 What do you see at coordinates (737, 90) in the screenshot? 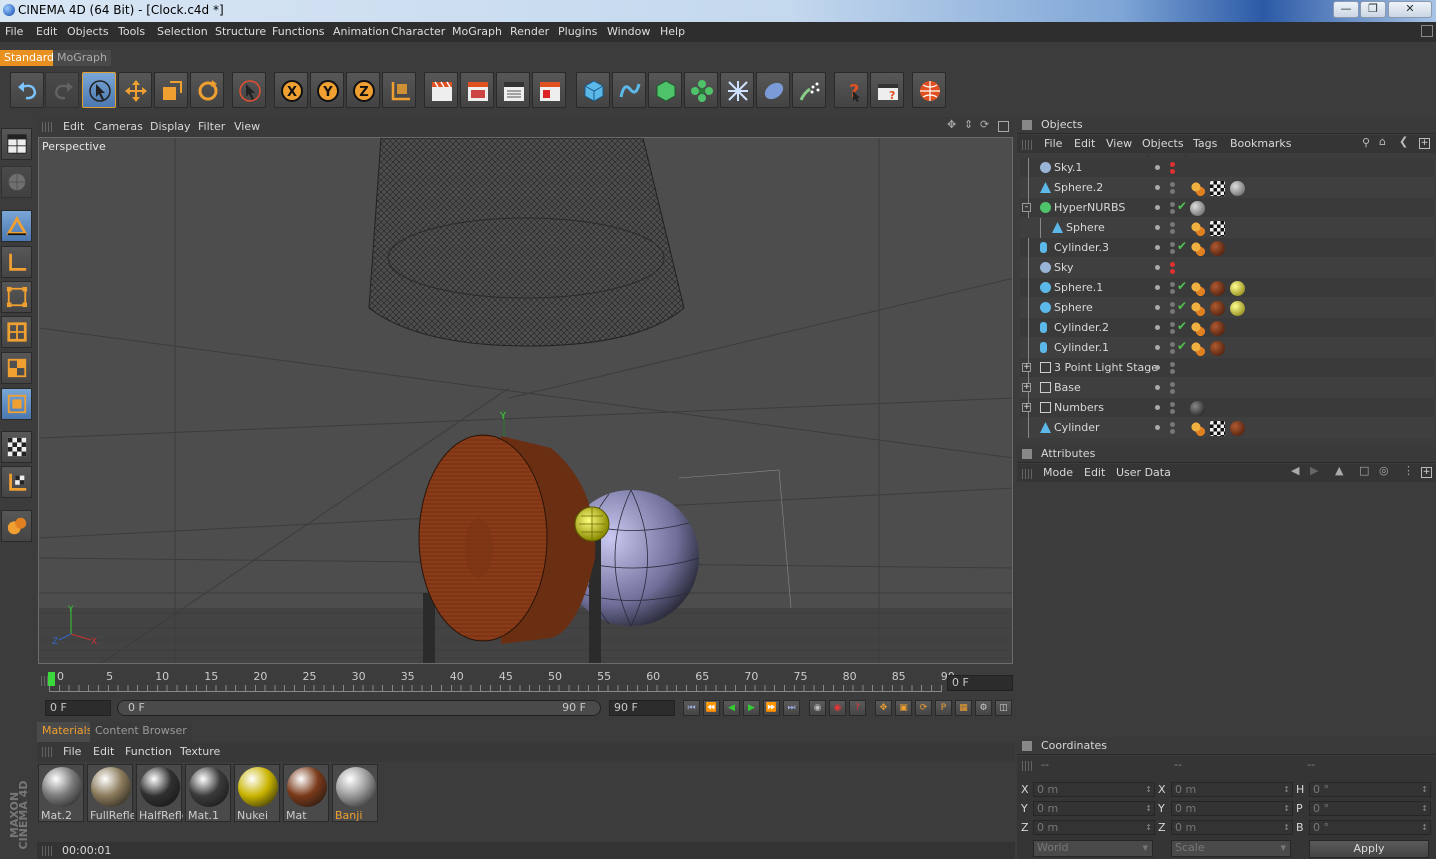
I see `deformer-button` at bounding box center [737, 90].